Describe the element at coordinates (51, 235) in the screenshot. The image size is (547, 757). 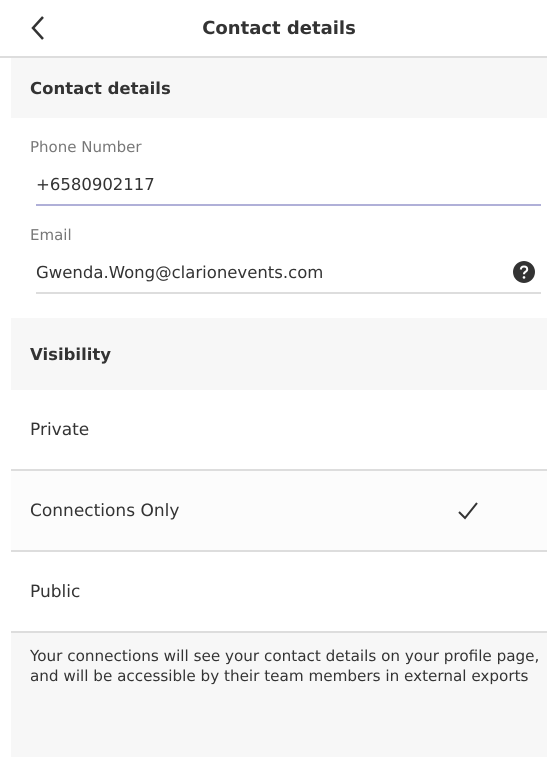
I see `field-label: Email` at that location.